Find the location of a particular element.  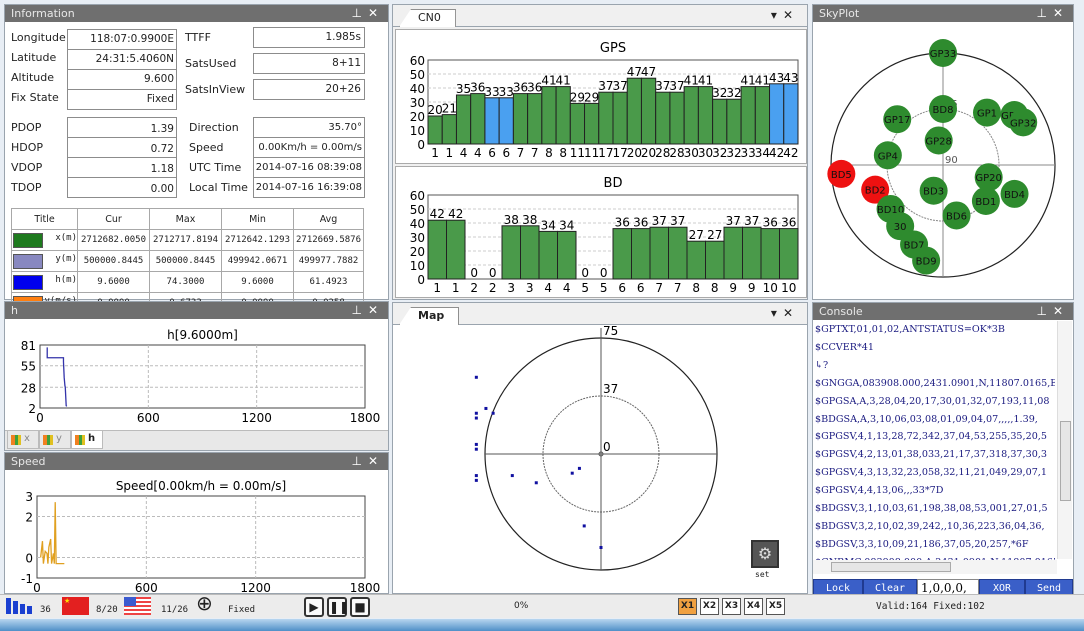

x-tick-label: 3 is located at coordinates (530, 288).